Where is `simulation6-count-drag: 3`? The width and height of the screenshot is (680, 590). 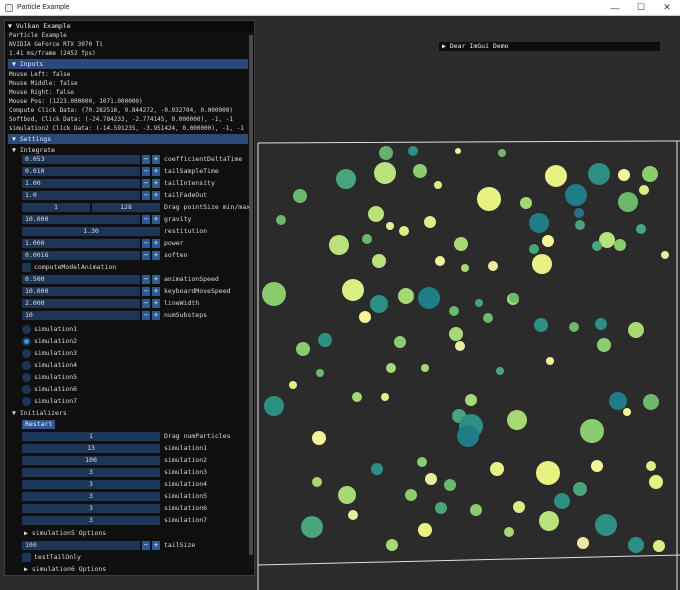
simulation6-count-drag: 3 is located at coordinates (91, 508).